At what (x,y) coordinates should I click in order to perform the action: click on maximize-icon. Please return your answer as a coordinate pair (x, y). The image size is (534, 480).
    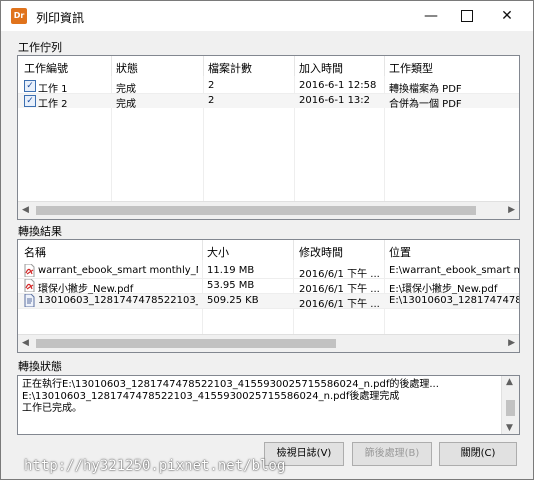
    Looking at the image, I should click on (467, 16).